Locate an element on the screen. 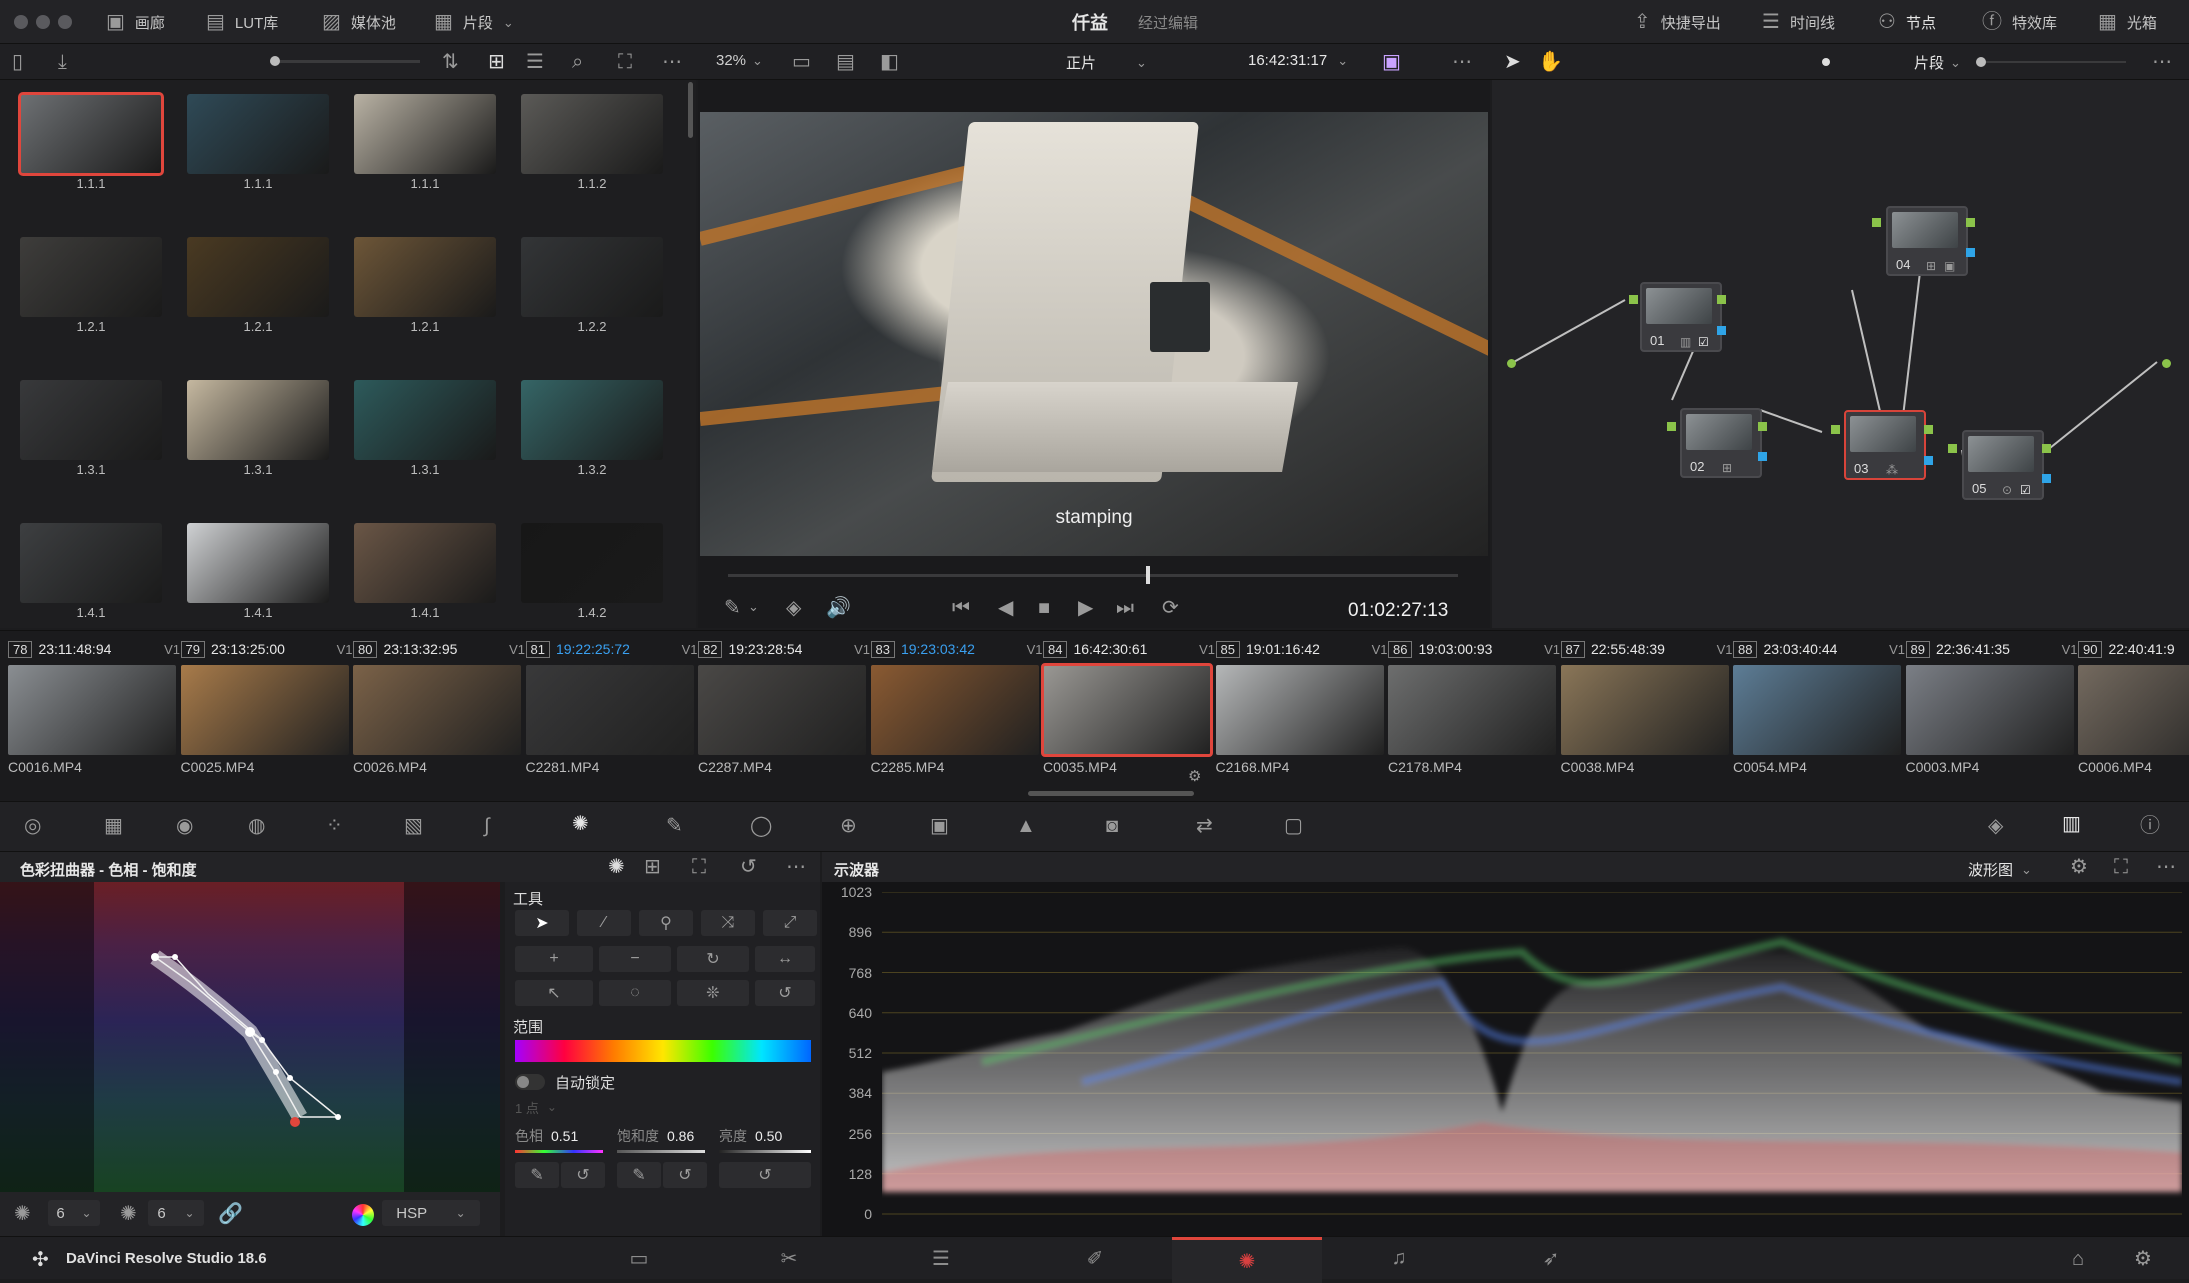 The image size is (2189, 1283). skip-to-start-icon: ⏮ is located at coordinates (961, 608).